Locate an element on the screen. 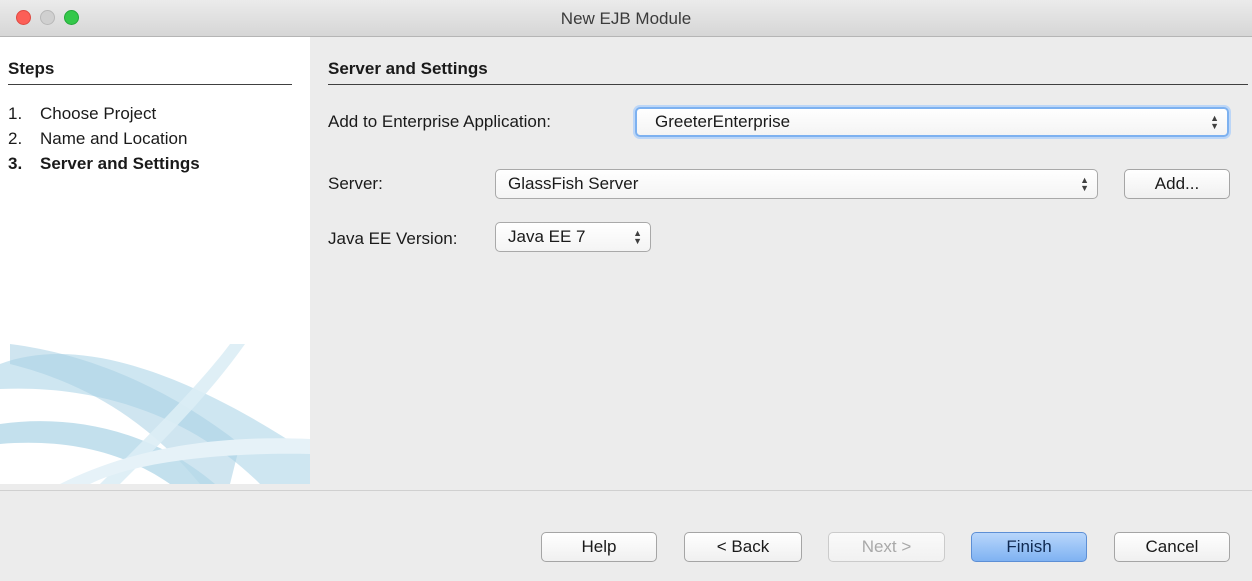  step-item-choose-project: 1. Choose Project is located at coordinates (104, 113).